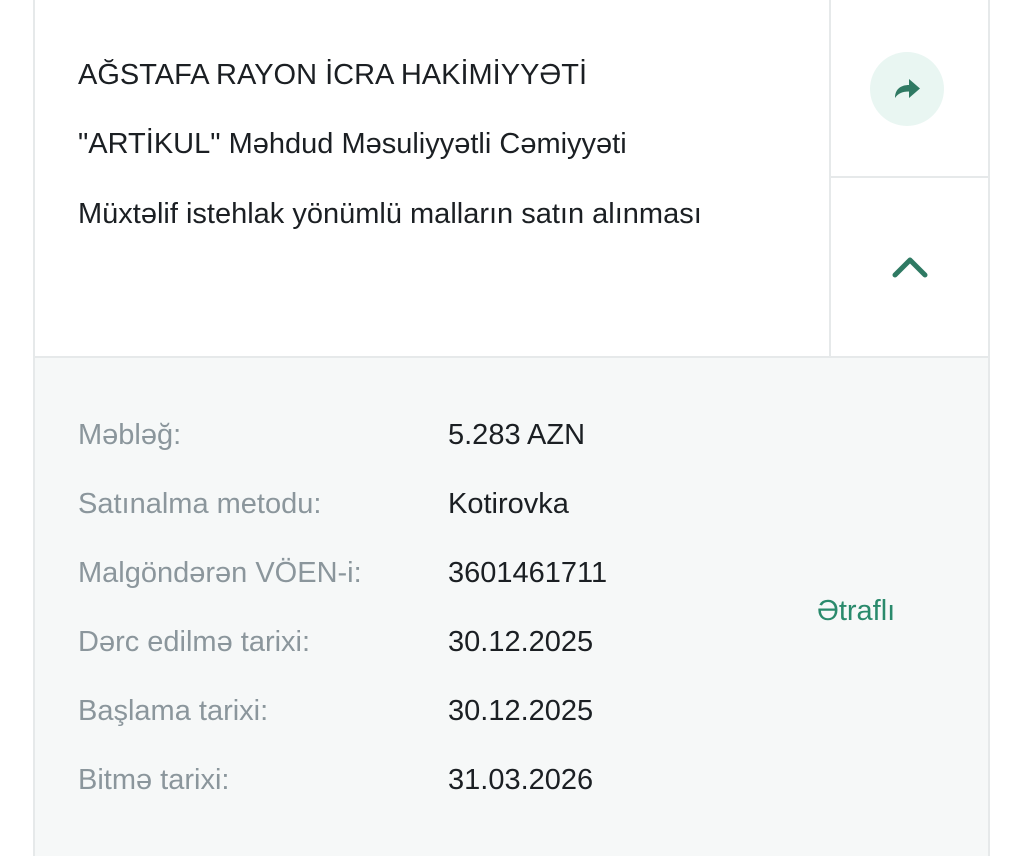  Describe the element at coordinates (194, 642) in the screenshot. I see `detail-label: Dərc edilmə tarixi:` at that location.